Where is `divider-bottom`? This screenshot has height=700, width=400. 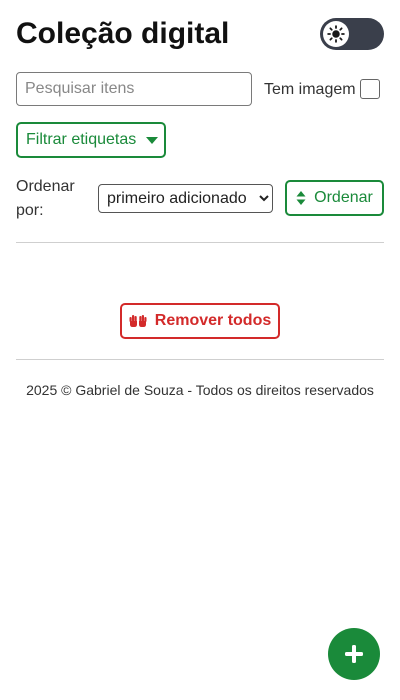 divider-bottom is located at coordinates (200, 359).